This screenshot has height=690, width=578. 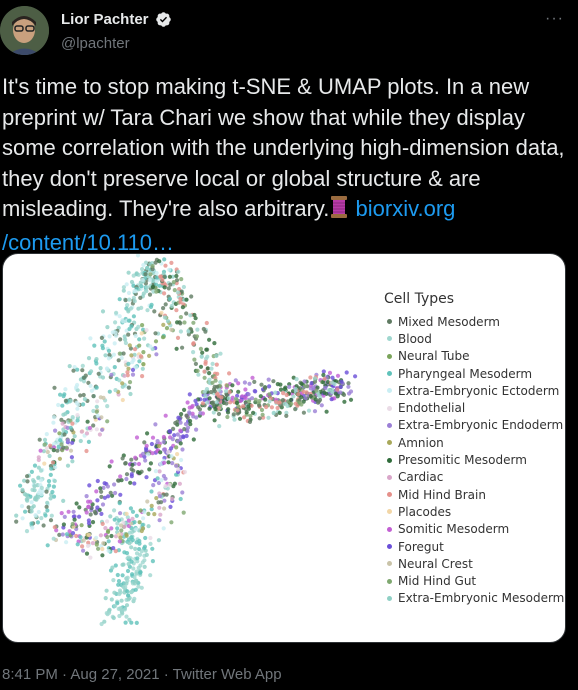 What do you see at coordinates (105, 19) in the screenshot?
I see `author-name: Lior Pachter` at bounding box center [105, 19].